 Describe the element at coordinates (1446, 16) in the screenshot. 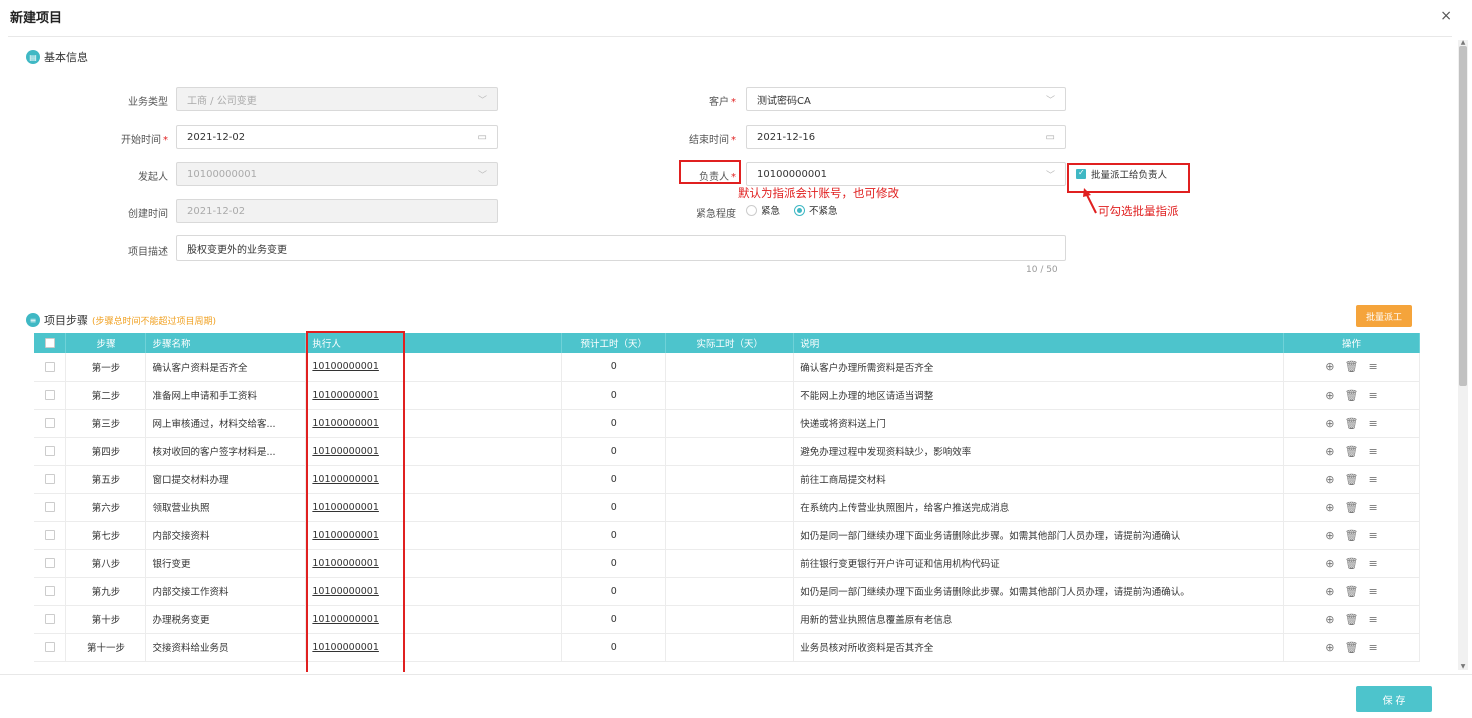

I see `close-icon: ×` at that location.